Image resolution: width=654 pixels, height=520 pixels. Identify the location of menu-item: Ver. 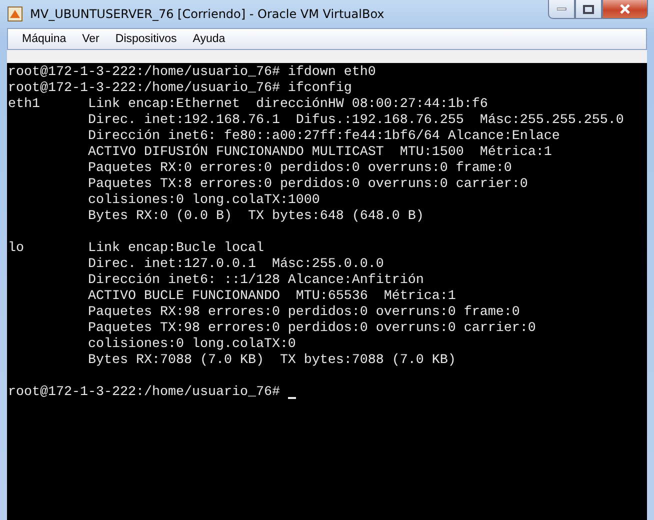
(91, 39).